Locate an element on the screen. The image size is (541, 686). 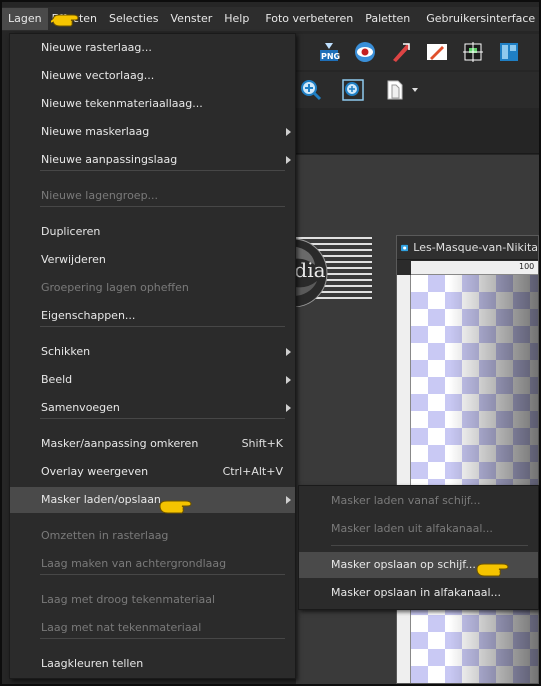
zoom-in-icon is located at coordinates (311, 90).